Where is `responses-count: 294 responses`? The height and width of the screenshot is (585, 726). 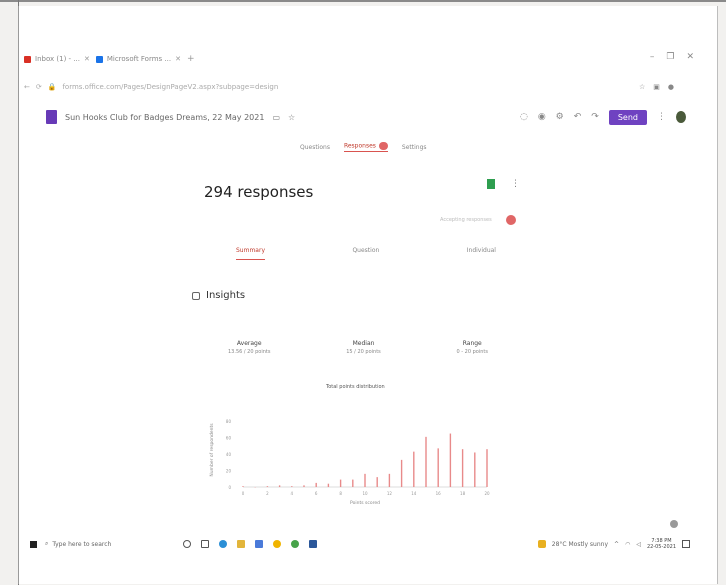
responses-count: 294 responses is located at coordinates (259, 192).